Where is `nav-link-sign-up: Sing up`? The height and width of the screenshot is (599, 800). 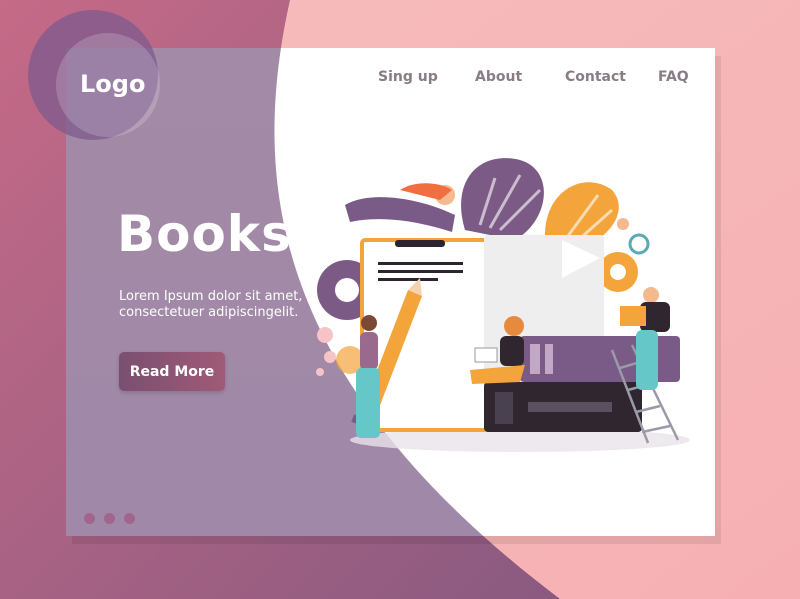 nav-link-sign-up: Sing up is located at coordinates (408, 77).